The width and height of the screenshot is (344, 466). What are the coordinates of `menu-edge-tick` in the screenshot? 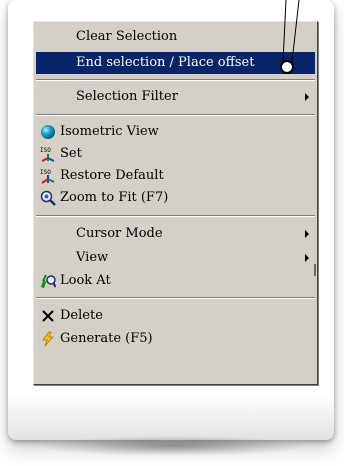 It's located at (315, 270).